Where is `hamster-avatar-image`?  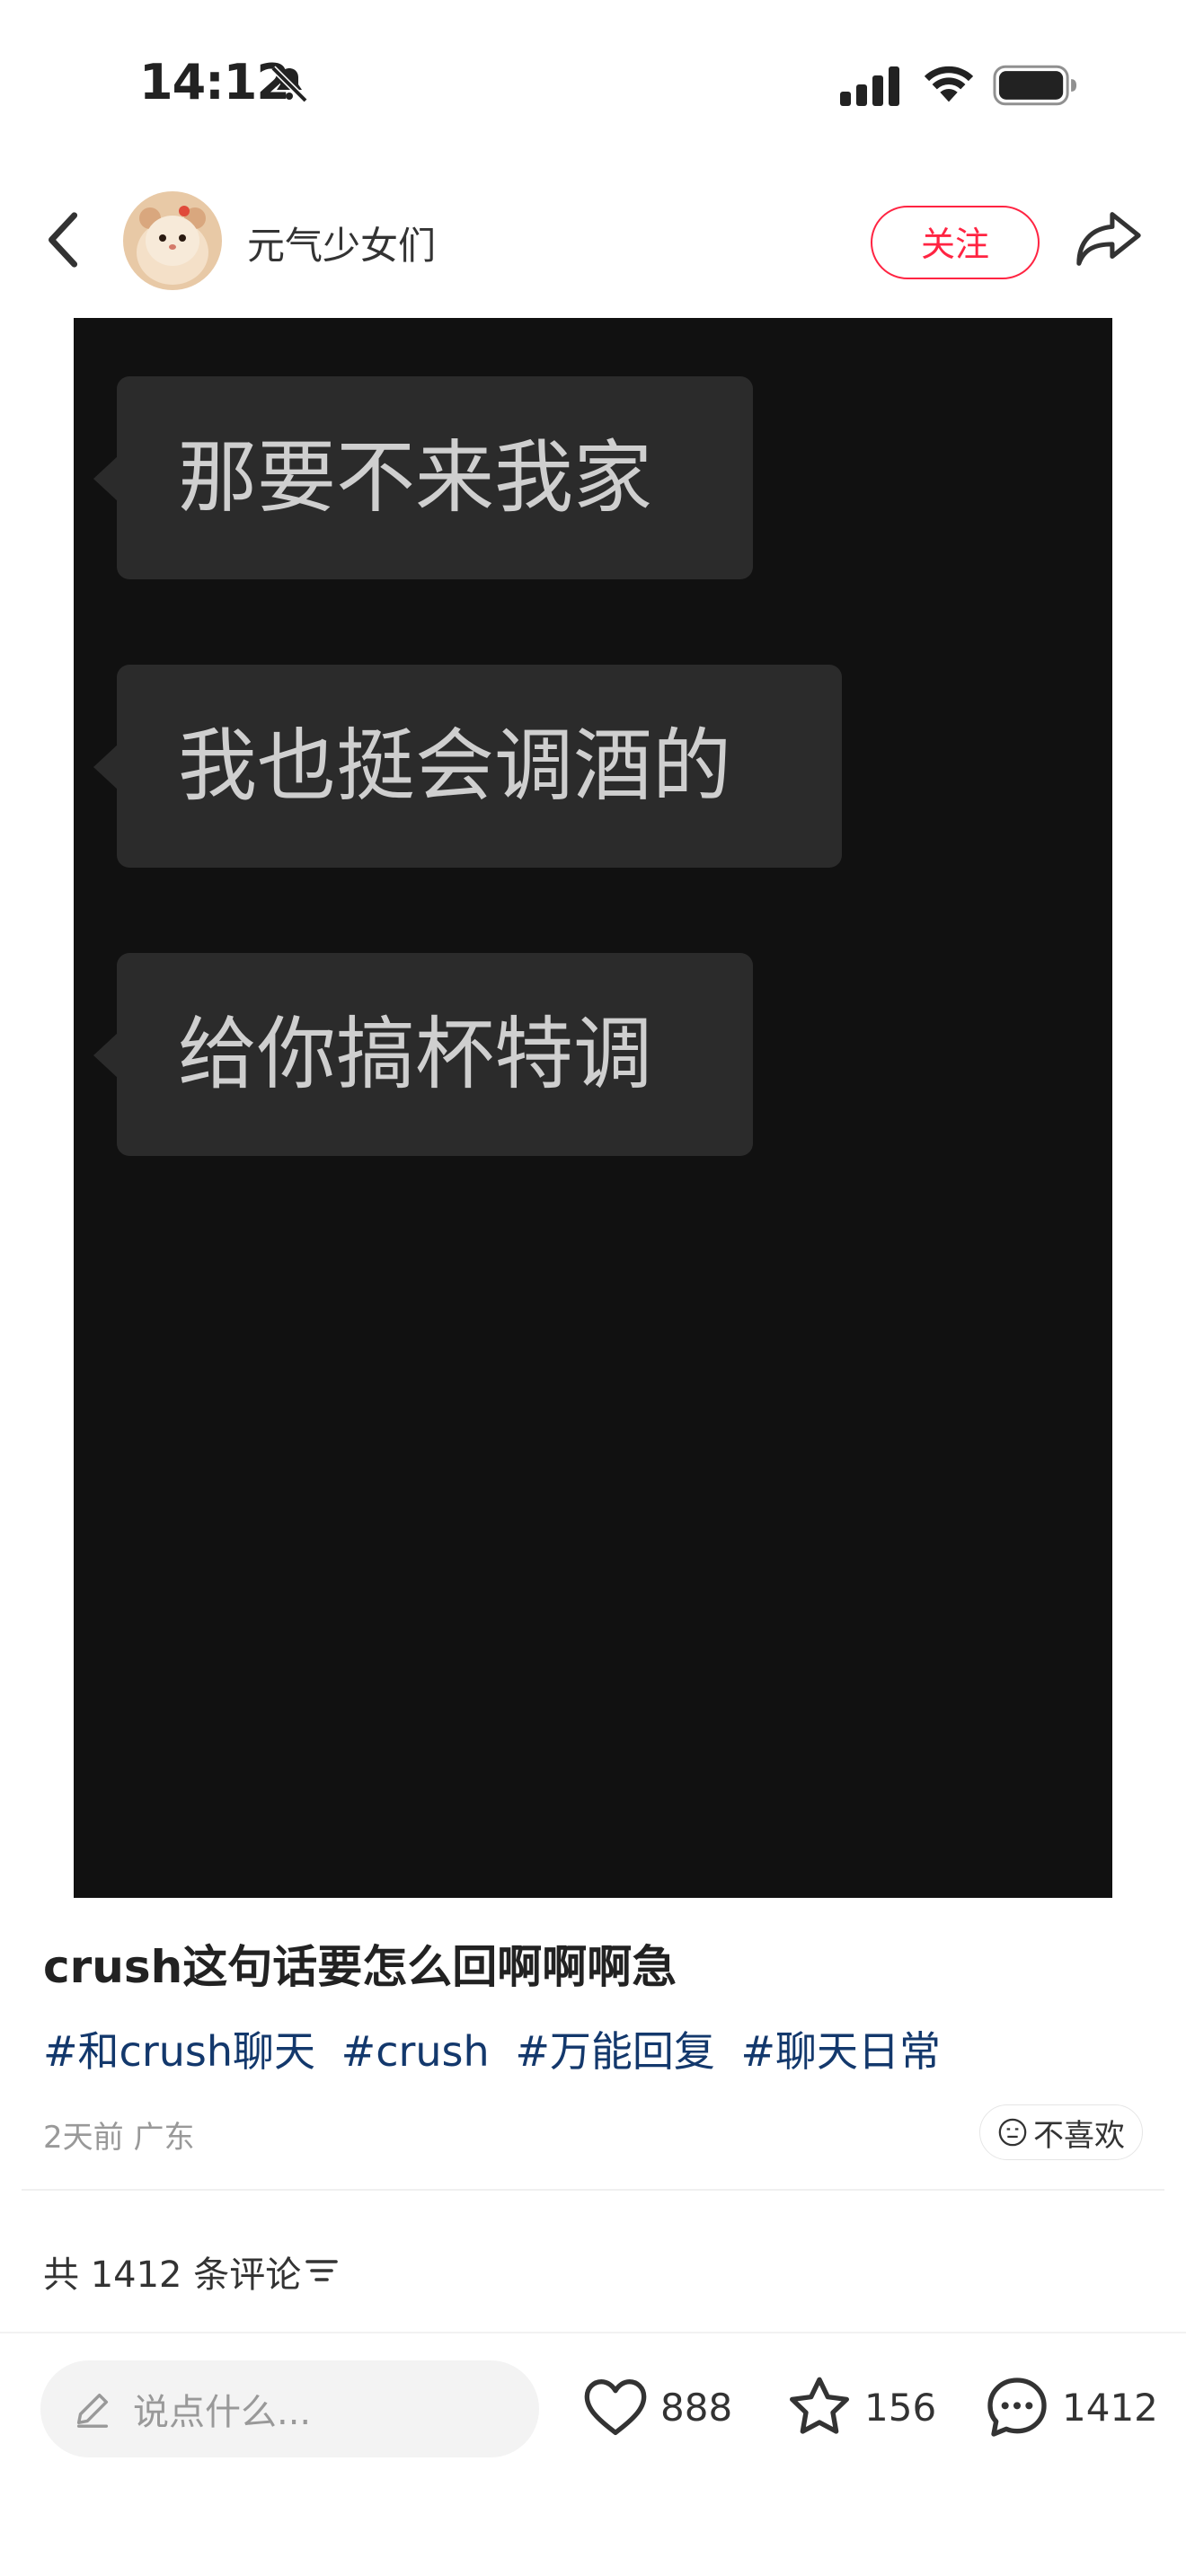 hamster-avatar-image is located at coordinates (172, 240).